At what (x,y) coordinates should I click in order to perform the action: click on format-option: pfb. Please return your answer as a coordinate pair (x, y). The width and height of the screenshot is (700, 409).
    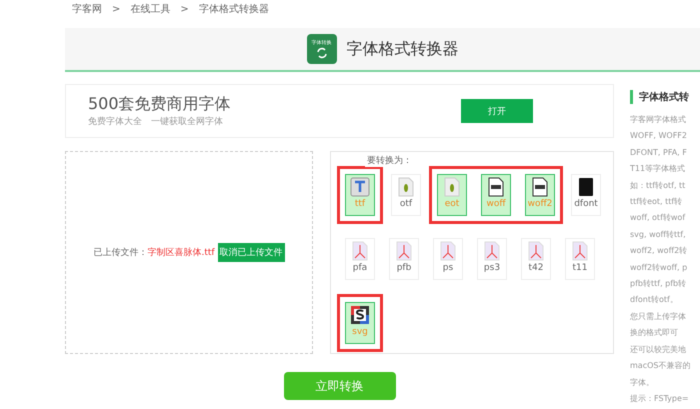
    Looking at the image, I should click on (404, 259).